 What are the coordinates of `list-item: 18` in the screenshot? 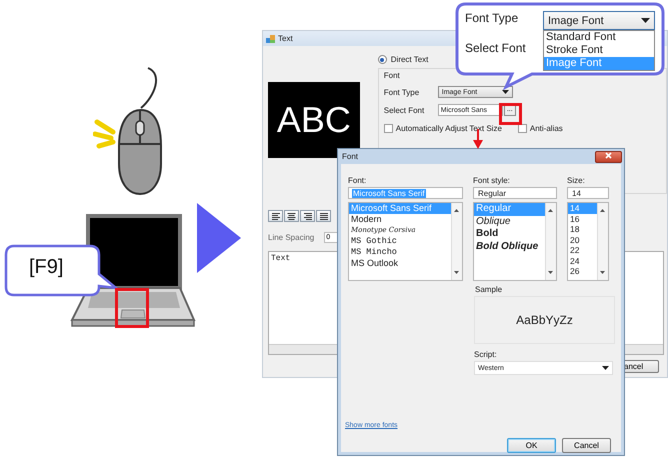 It's located at (582, 229).